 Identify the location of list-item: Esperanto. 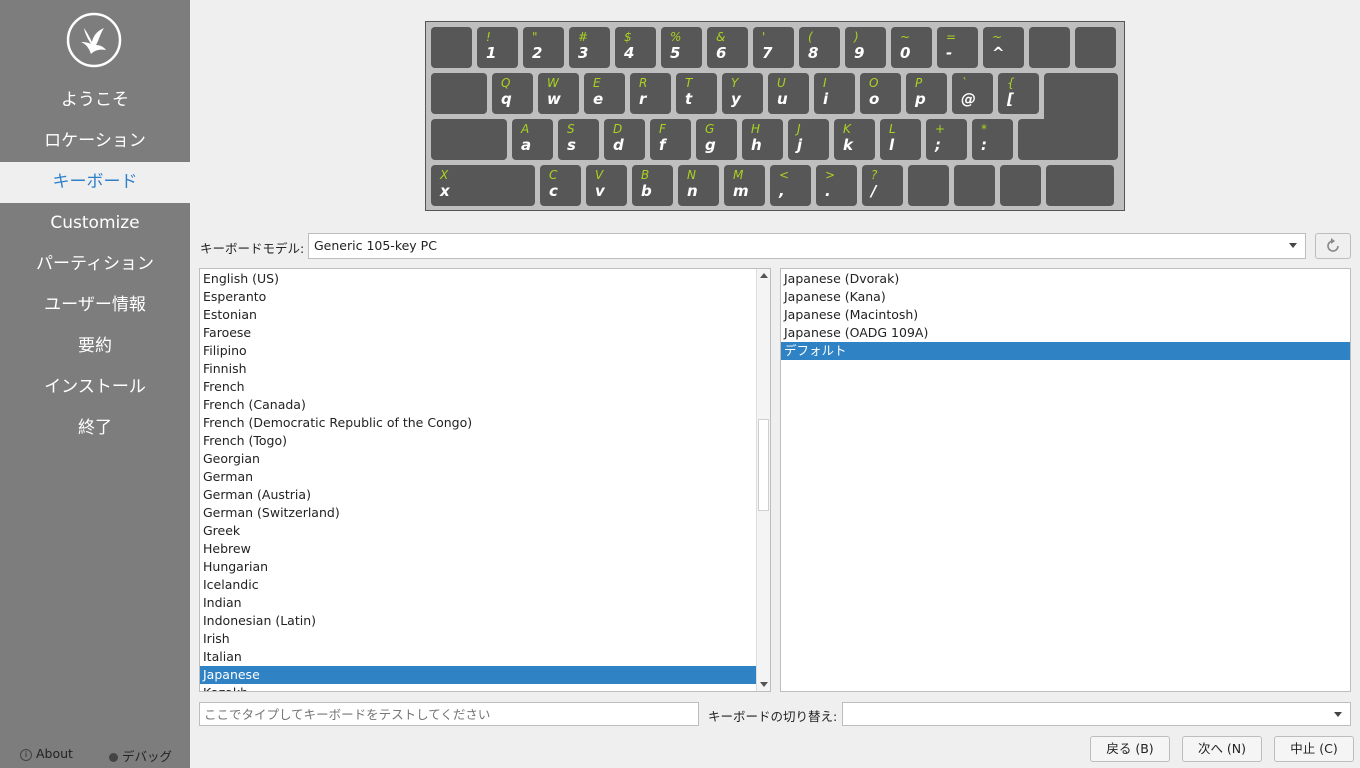
(478, 297).